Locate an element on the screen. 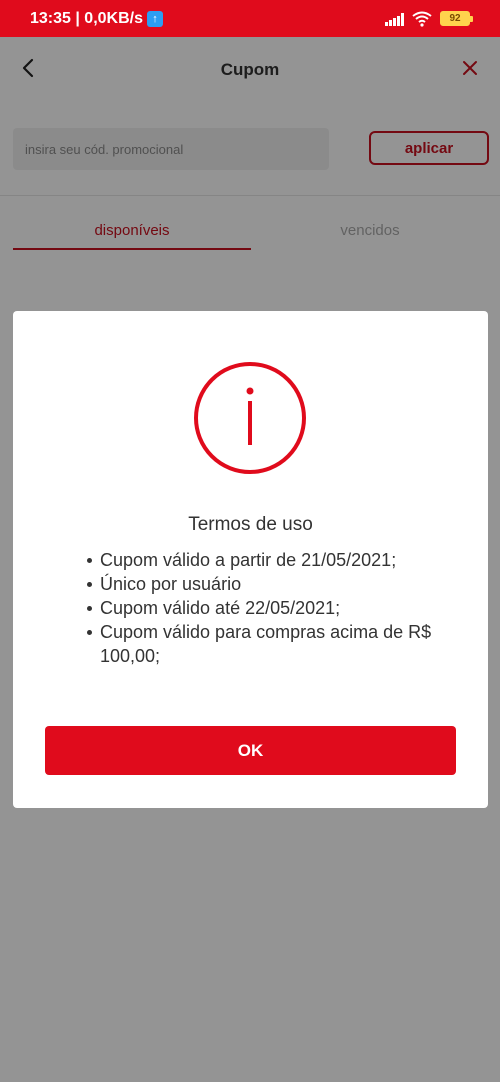  status-left: 13:35 | 0,0KB/s ↑ is located at coordinates (96, 19).